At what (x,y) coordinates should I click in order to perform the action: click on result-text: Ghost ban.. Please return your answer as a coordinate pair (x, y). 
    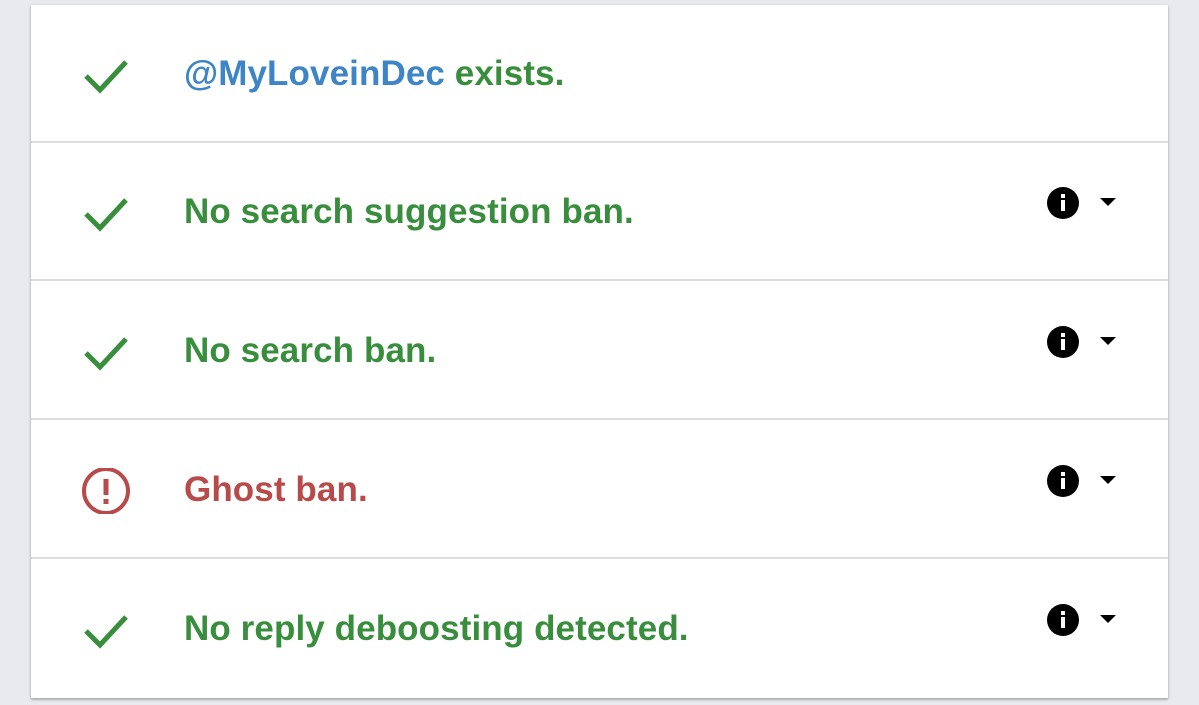
    Looking at the image, I should click on (276, 489).